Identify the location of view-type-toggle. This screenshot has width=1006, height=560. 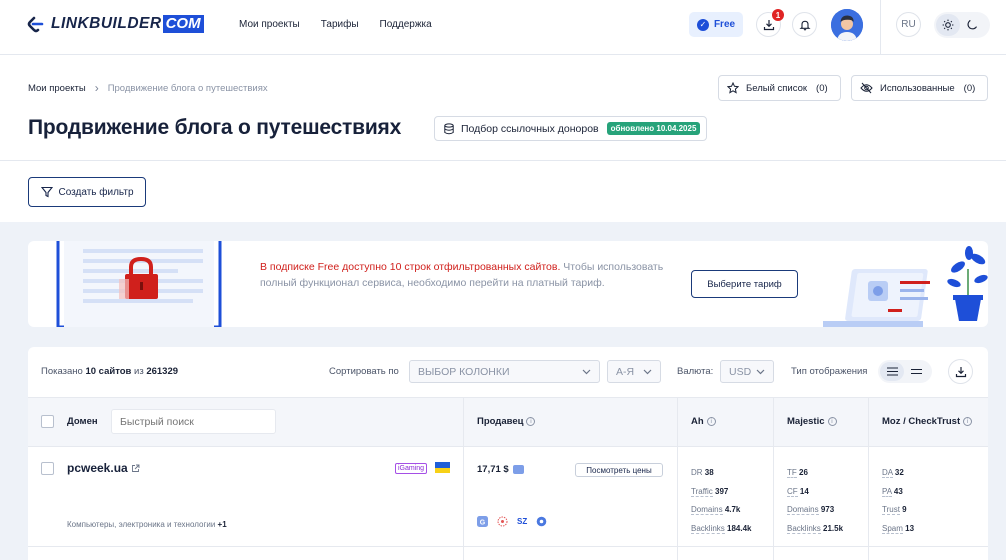
(905, 371).